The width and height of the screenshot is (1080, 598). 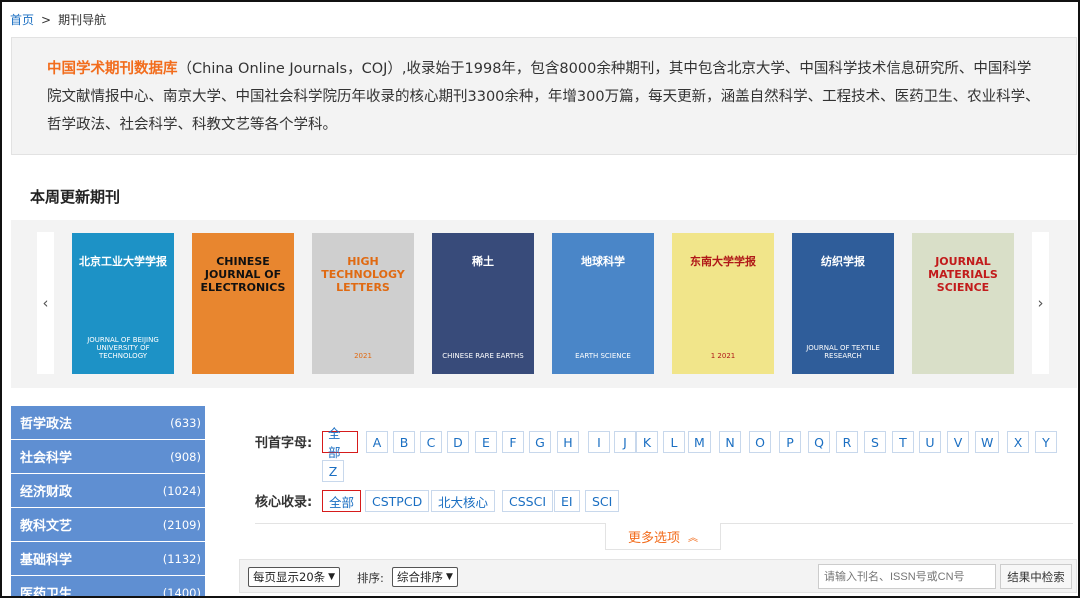 I want to click on more-options-button: 更多选项 ︽, so click(x=663, y=536).